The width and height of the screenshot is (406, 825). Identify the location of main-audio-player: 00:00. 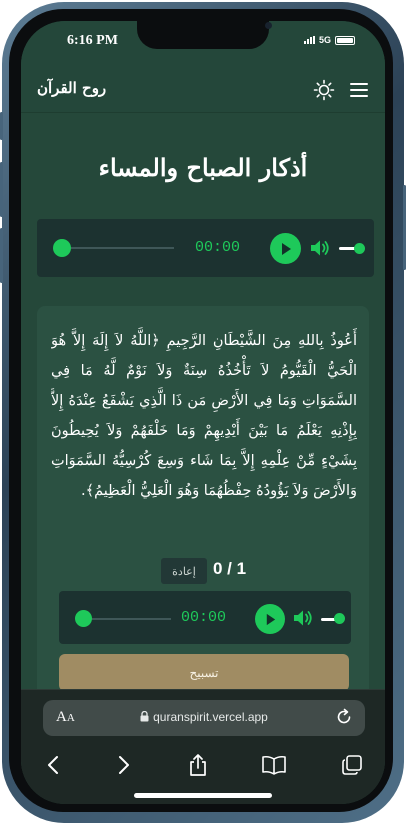
(205, 248).